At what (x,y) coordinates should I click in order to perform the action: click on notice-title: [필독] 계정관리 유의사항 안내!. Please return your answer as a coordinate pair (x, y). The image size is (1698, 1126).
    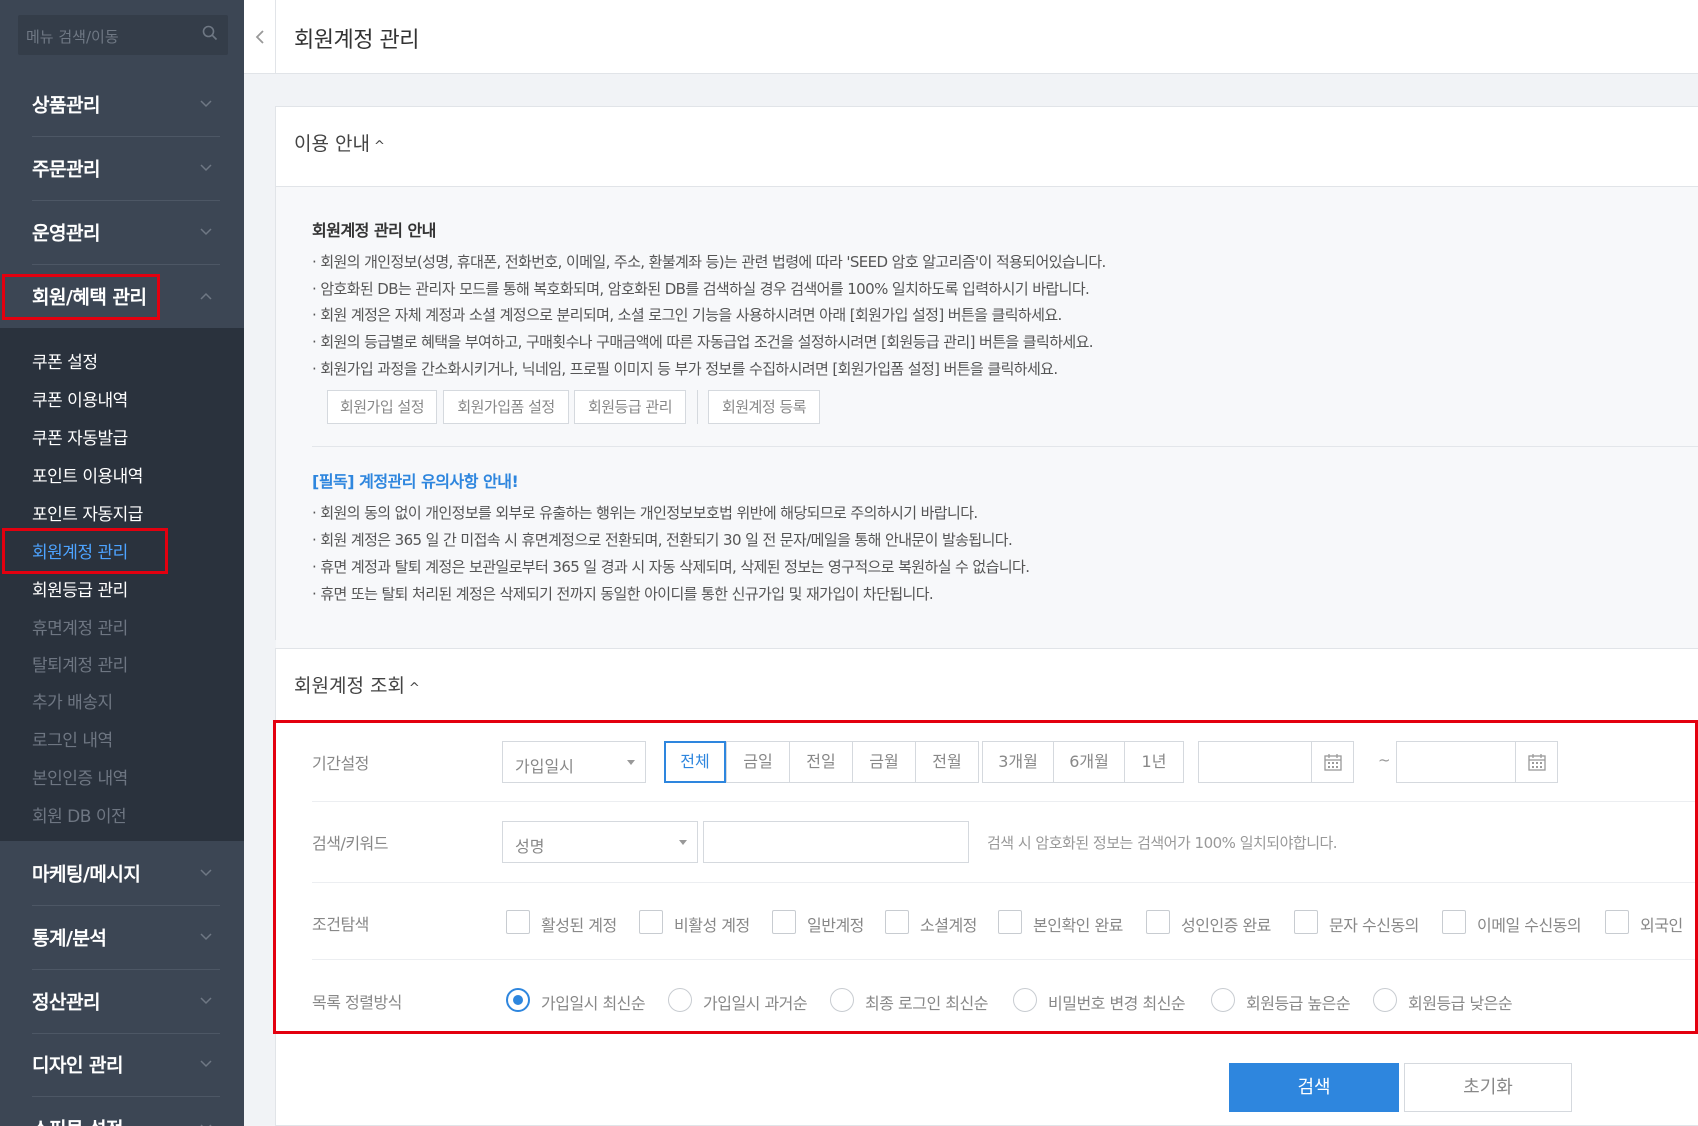
    Looking at the image, I should click on (415, 481).